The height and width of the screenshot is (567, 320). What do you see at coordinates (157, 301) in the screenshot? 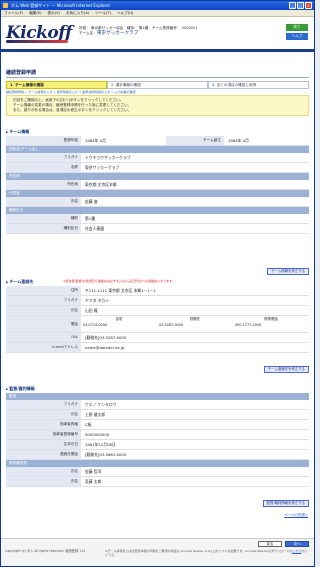
I see `table-row: フリガナ ヤマダ タカシ` at bounding box center [157, 301].